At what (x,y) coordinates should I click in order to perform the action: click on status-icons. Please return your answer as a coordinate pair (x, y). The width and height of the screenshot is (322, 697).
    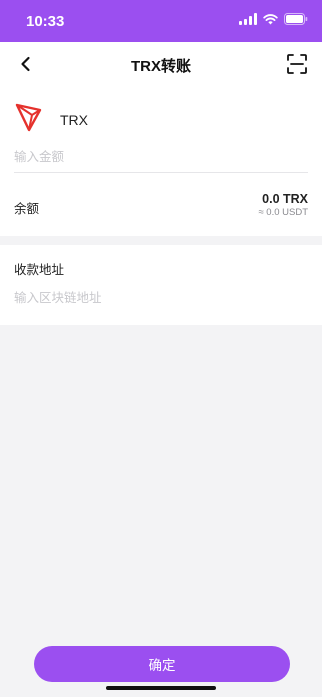
    Looking at the image, I should click on (273, 19).